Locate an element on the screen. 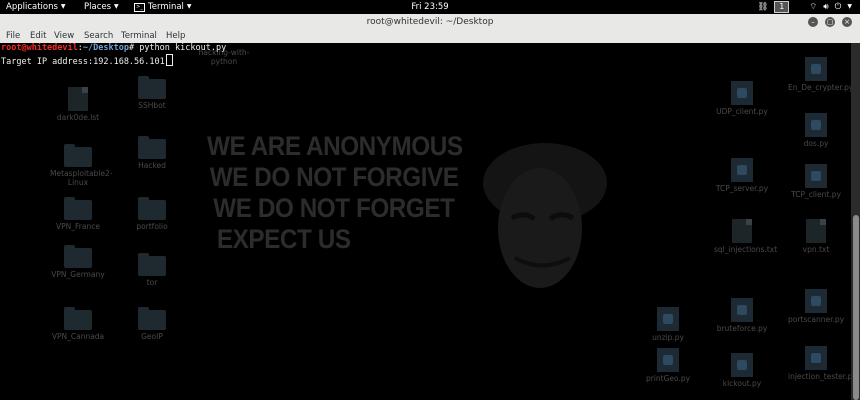 This screenshot has width=860, height=400. wifi-icon: ⌔ is located at coordinates (813, 7).